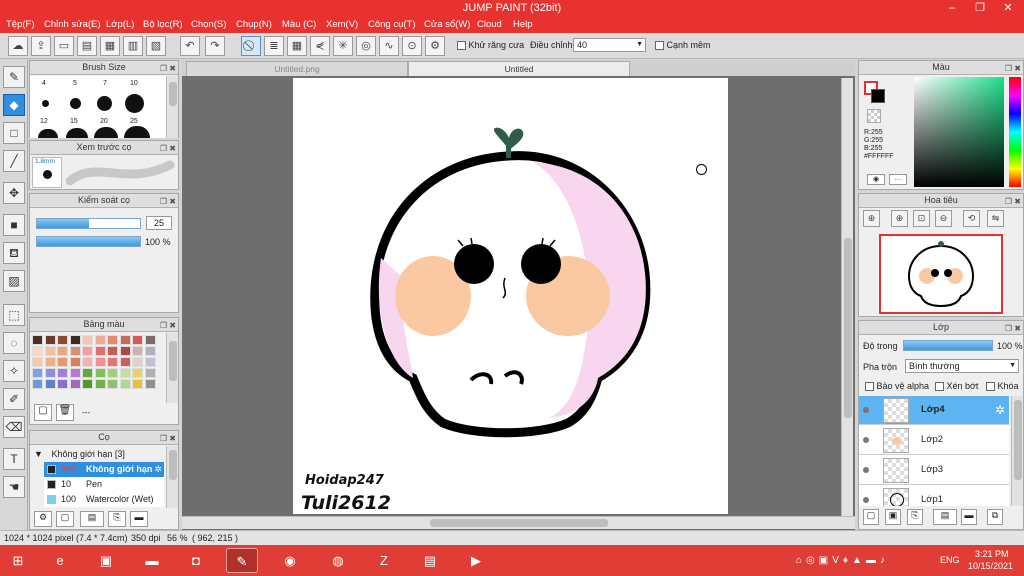 The height and width of the screenshot is (576, 1024). Describe the element at coordinates (871, 218) in the screenshot. I see `zoom-in-icon: ⊕` at that location.